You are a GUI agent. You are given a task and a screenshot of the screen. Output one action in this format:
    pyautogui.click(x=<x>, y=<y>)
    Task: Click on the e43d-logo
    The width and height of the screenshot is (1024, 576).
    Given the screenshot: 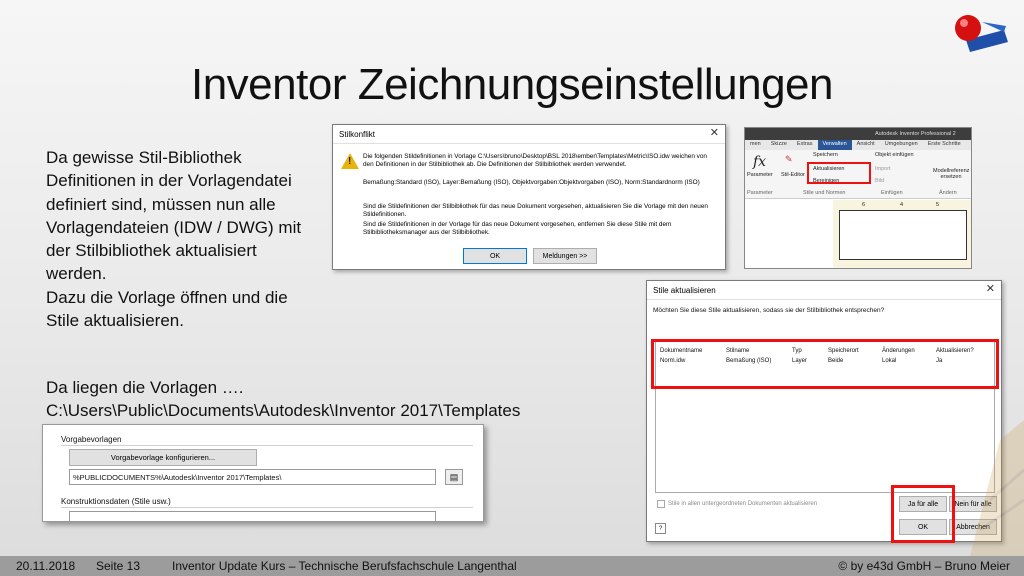 What is the action you would take?
    pyautogui.click(x=981, y=33)
    